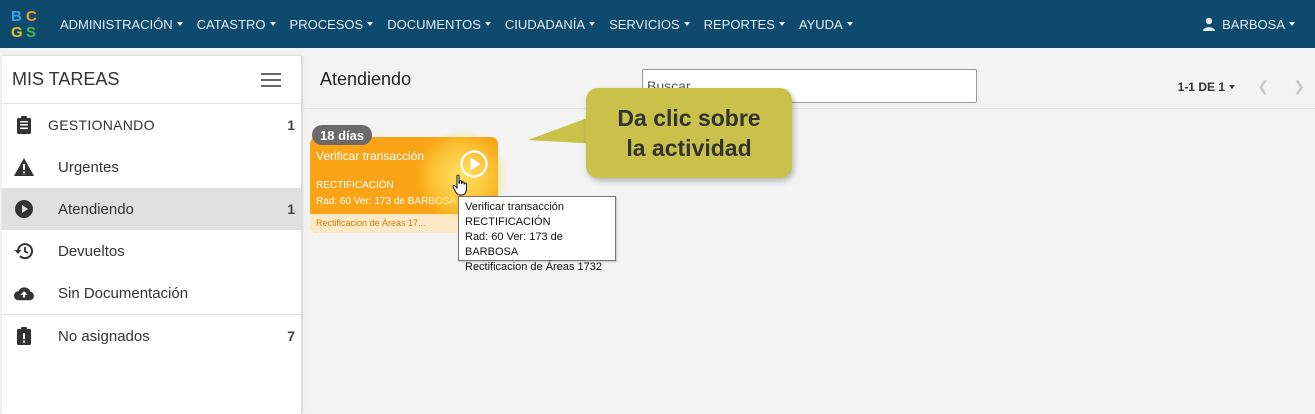 The height and width of the screenshot is (414, 1315). I want to click on history-icon, so click(24, 251).